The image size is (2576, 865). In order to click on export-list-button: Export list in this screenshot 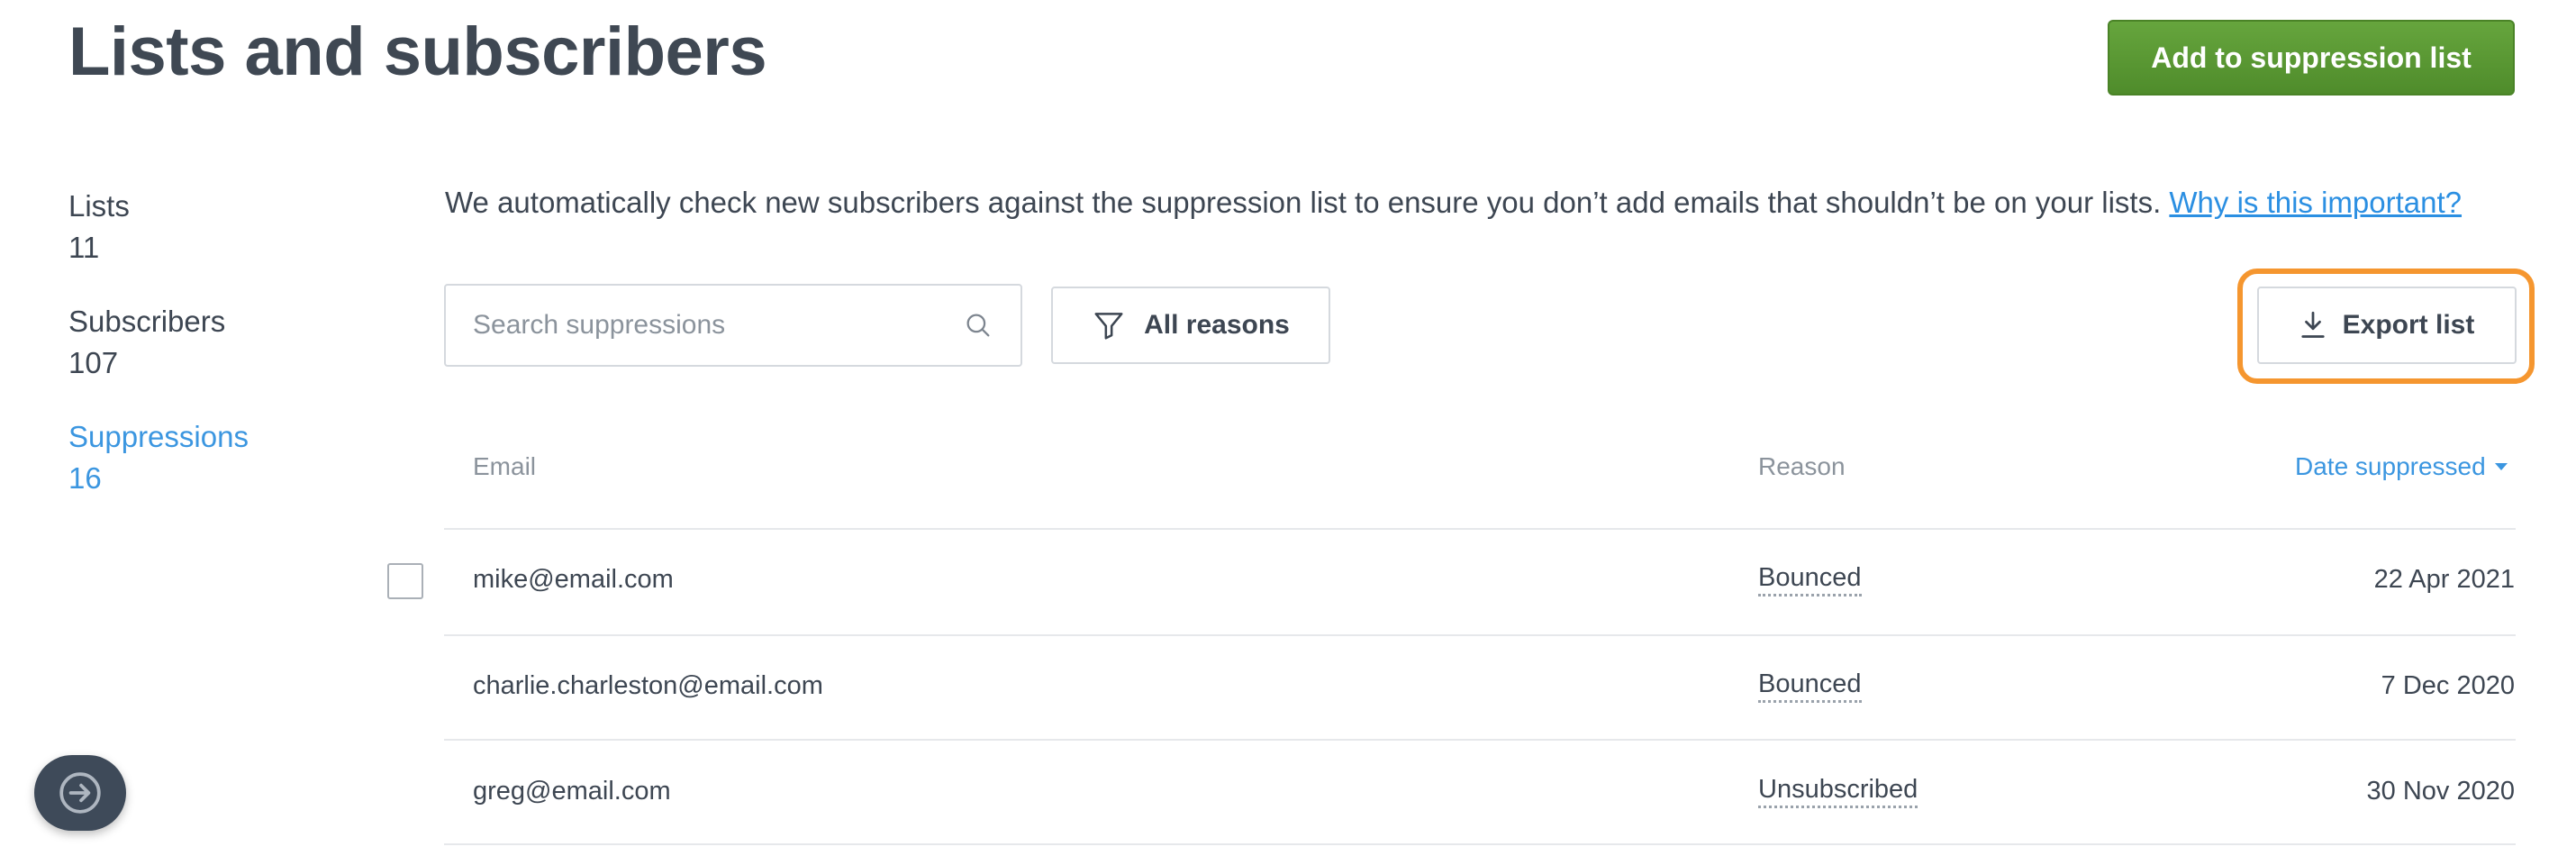, I will do `click(2387, 325)`.